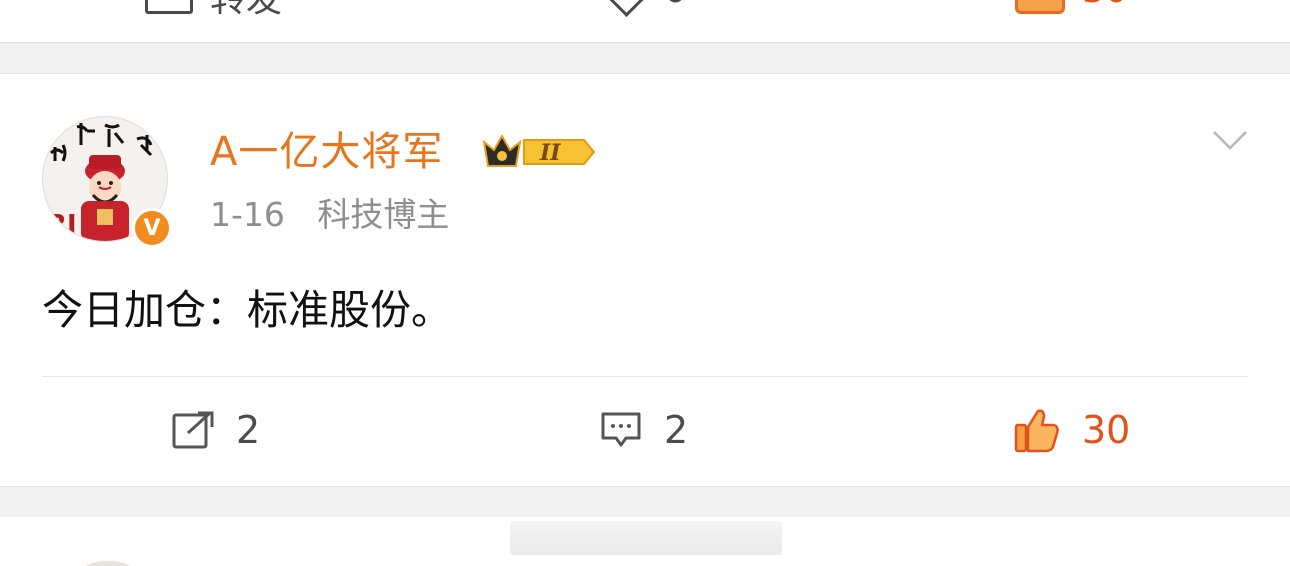  Describe the element at coordinates (644, 430) in the screenshot. I see `comment-button: 2` at that location.